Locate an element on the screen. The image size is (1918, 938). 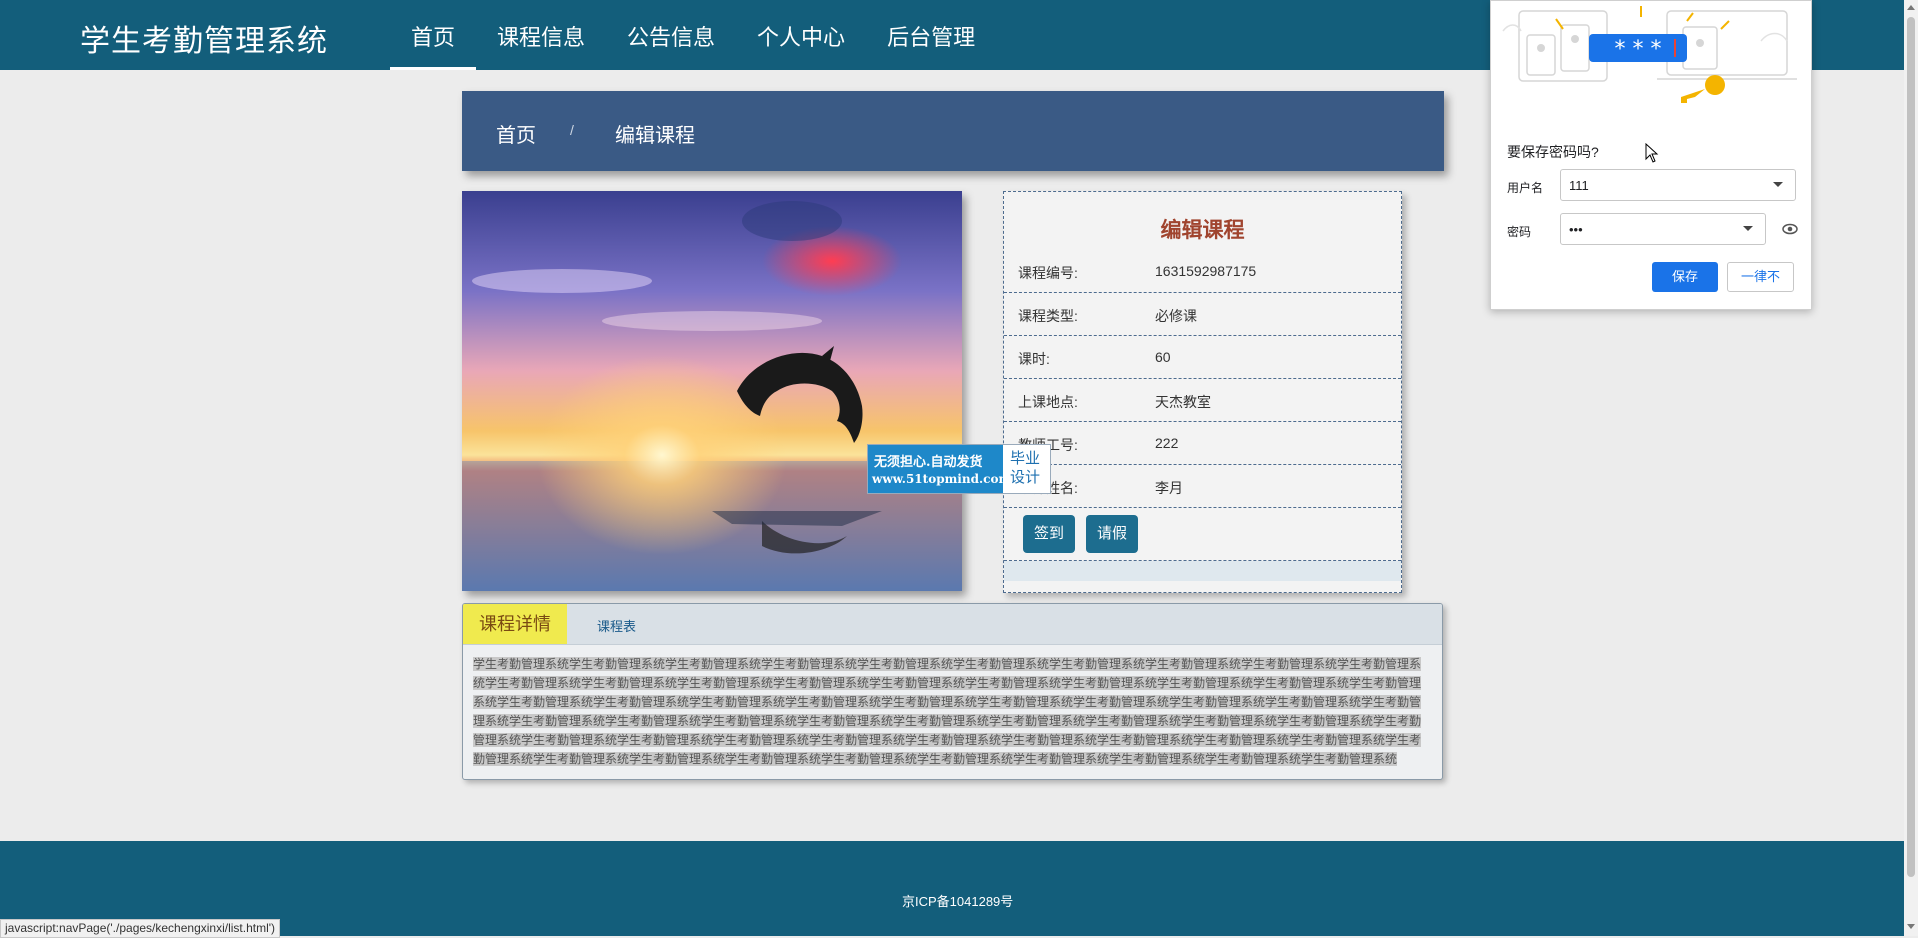
nav-item-course-info: 课程信息 is located at coordinates (541, 35).